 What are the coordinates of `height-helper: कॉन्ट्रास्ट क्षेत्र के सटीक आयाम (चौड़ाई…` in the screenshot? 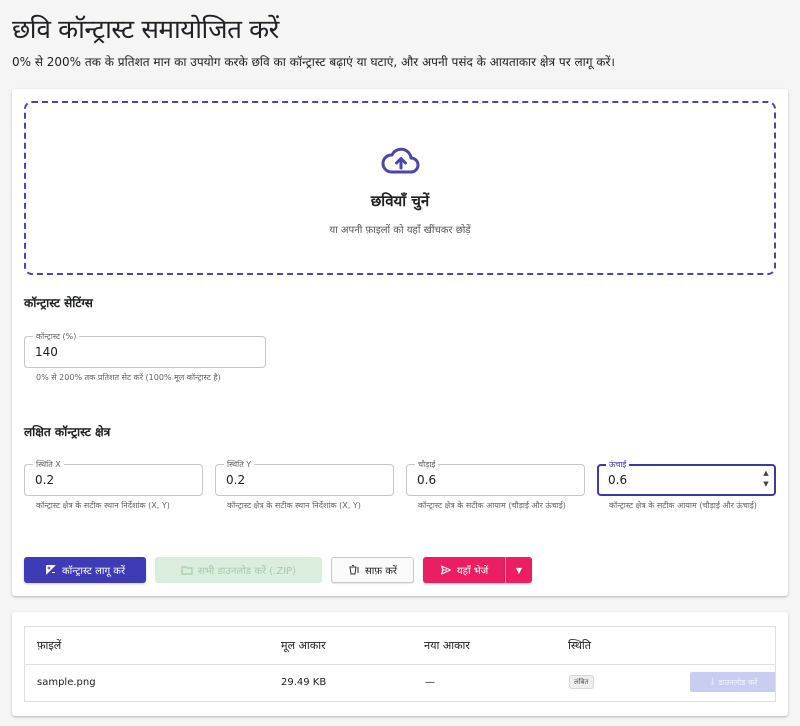 It's located at (683, 505).